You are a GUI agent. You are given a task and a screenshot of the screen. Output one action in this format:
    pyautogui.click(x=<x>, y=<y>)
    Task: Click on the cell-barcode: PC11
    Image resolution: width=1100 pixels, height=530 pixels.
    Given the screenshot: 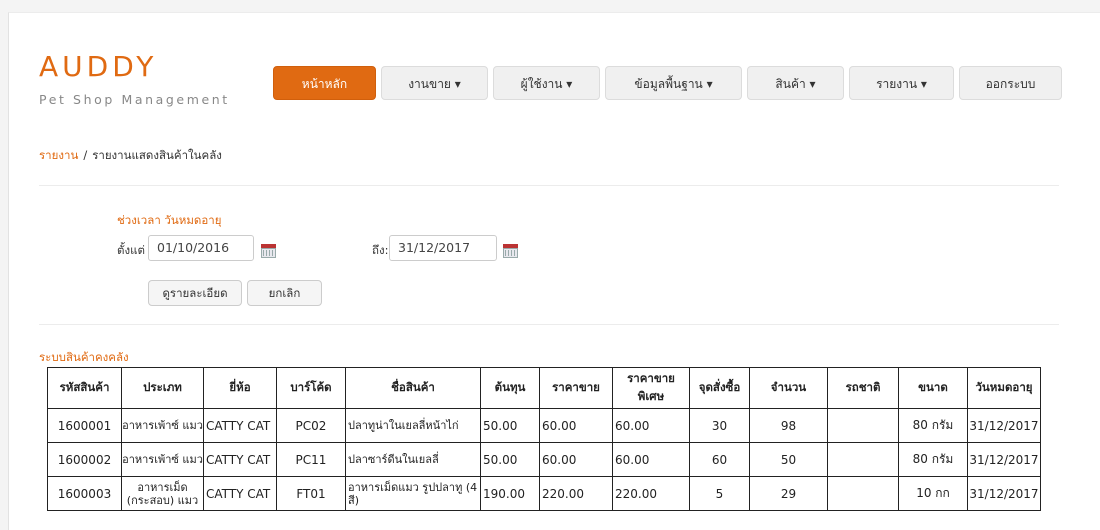 What is the action you would take?
    pyautogui.click(x=311, y=459)
    